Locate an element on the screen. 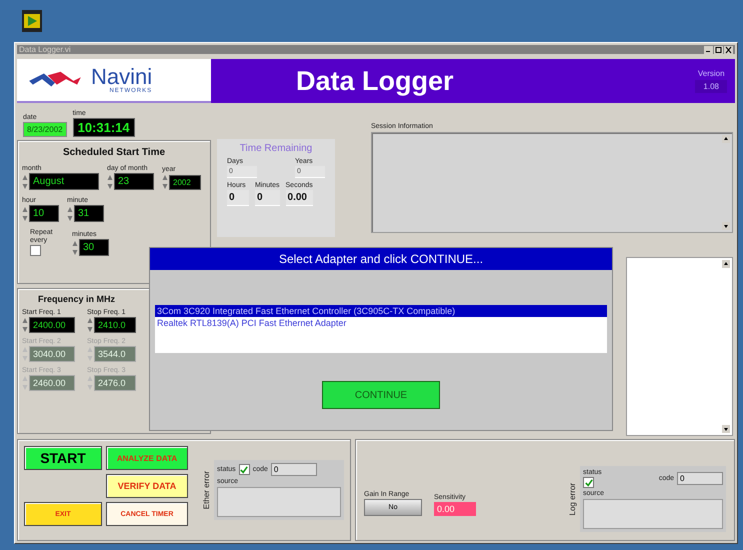 The width and height of the screenshot is (743, 550). date-display: 8/23/2002 is located at coordinates (45, 129).